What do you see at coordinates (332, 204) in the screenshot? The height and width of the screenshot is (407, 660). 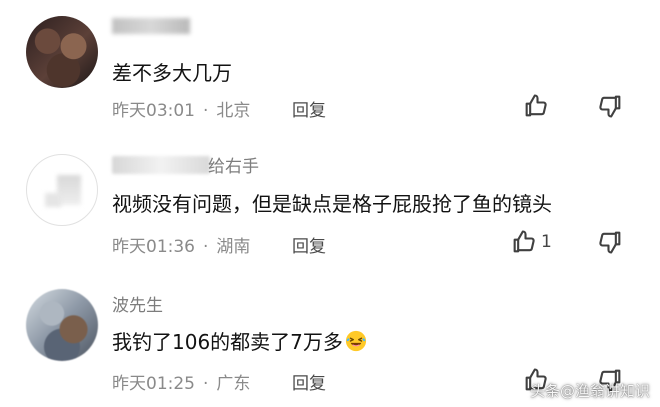 I see `comment-content: 视频没有问题，但是缺点是格子屁股抢了鱼的镜头` at bounding box center [332, 204].